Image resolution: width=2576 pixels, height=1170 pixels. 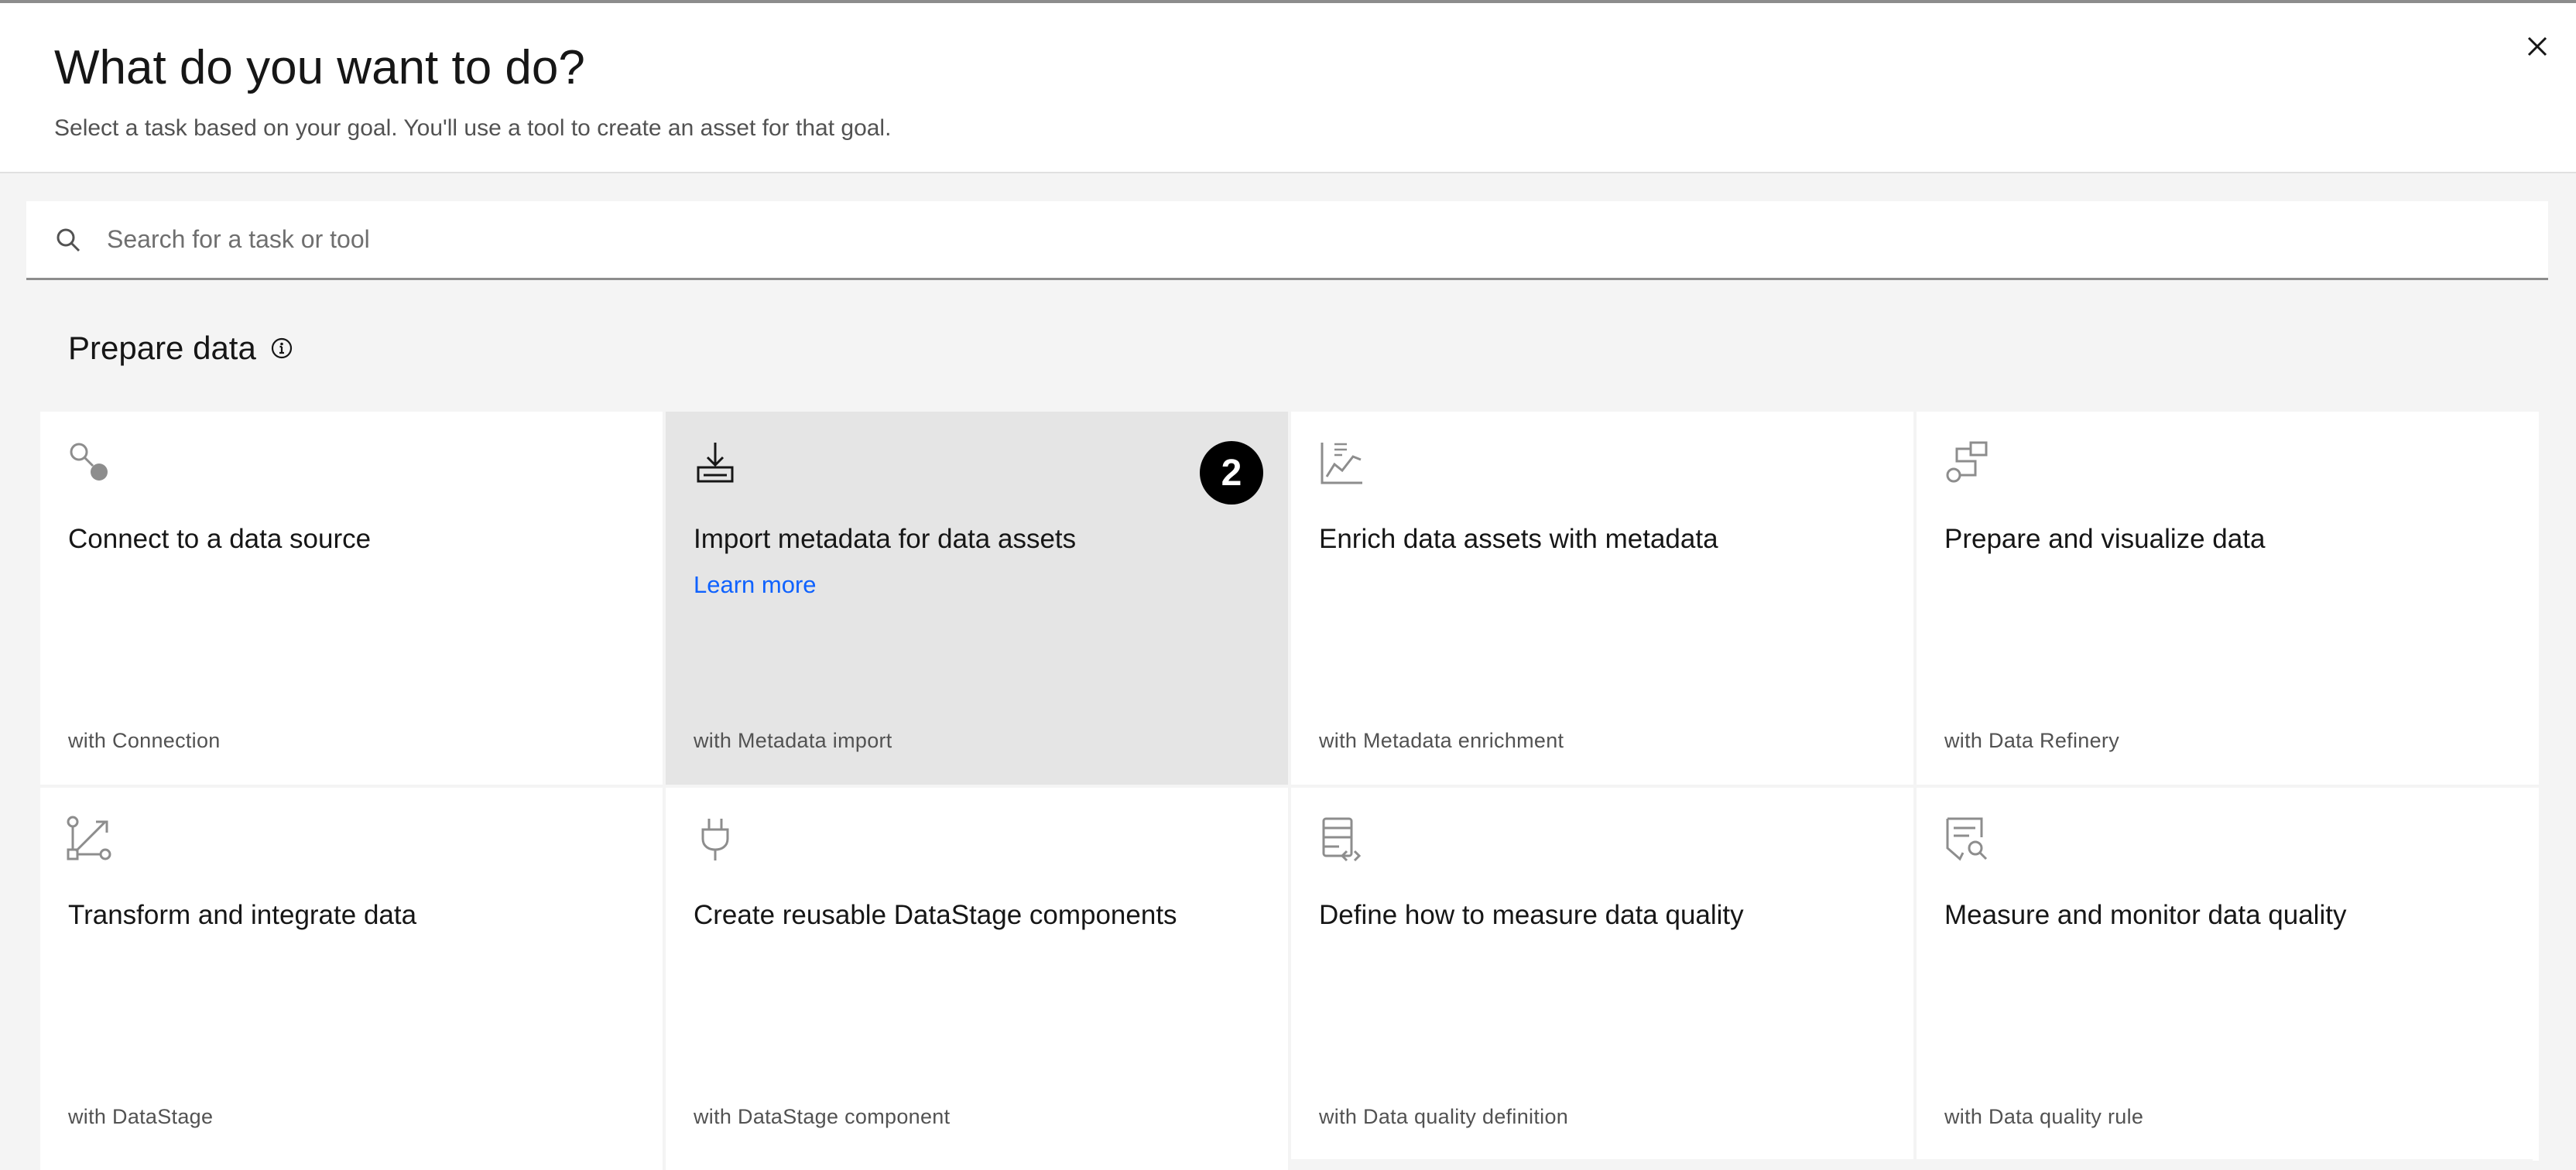 I want to click on tile-connect-data-source: Connect to a data source with Connection, so click(x=351, y=598).